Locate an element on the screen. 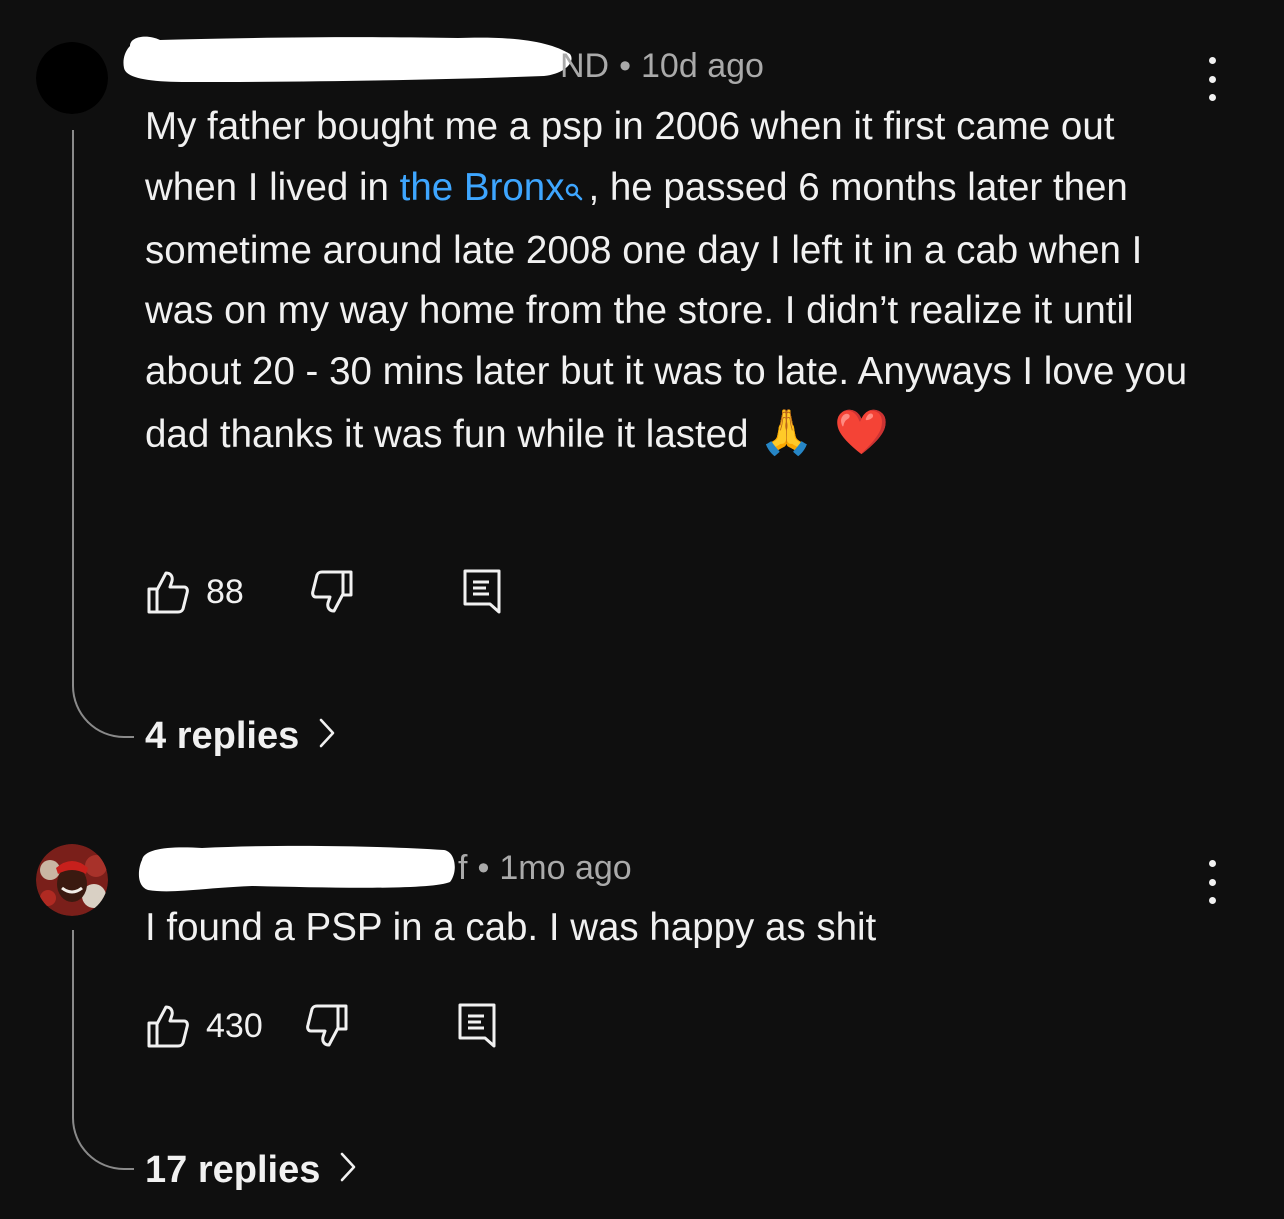 The width and height of the screenshot is (1284, 1219). like-count: 88 is located at coordinates (225, 592).